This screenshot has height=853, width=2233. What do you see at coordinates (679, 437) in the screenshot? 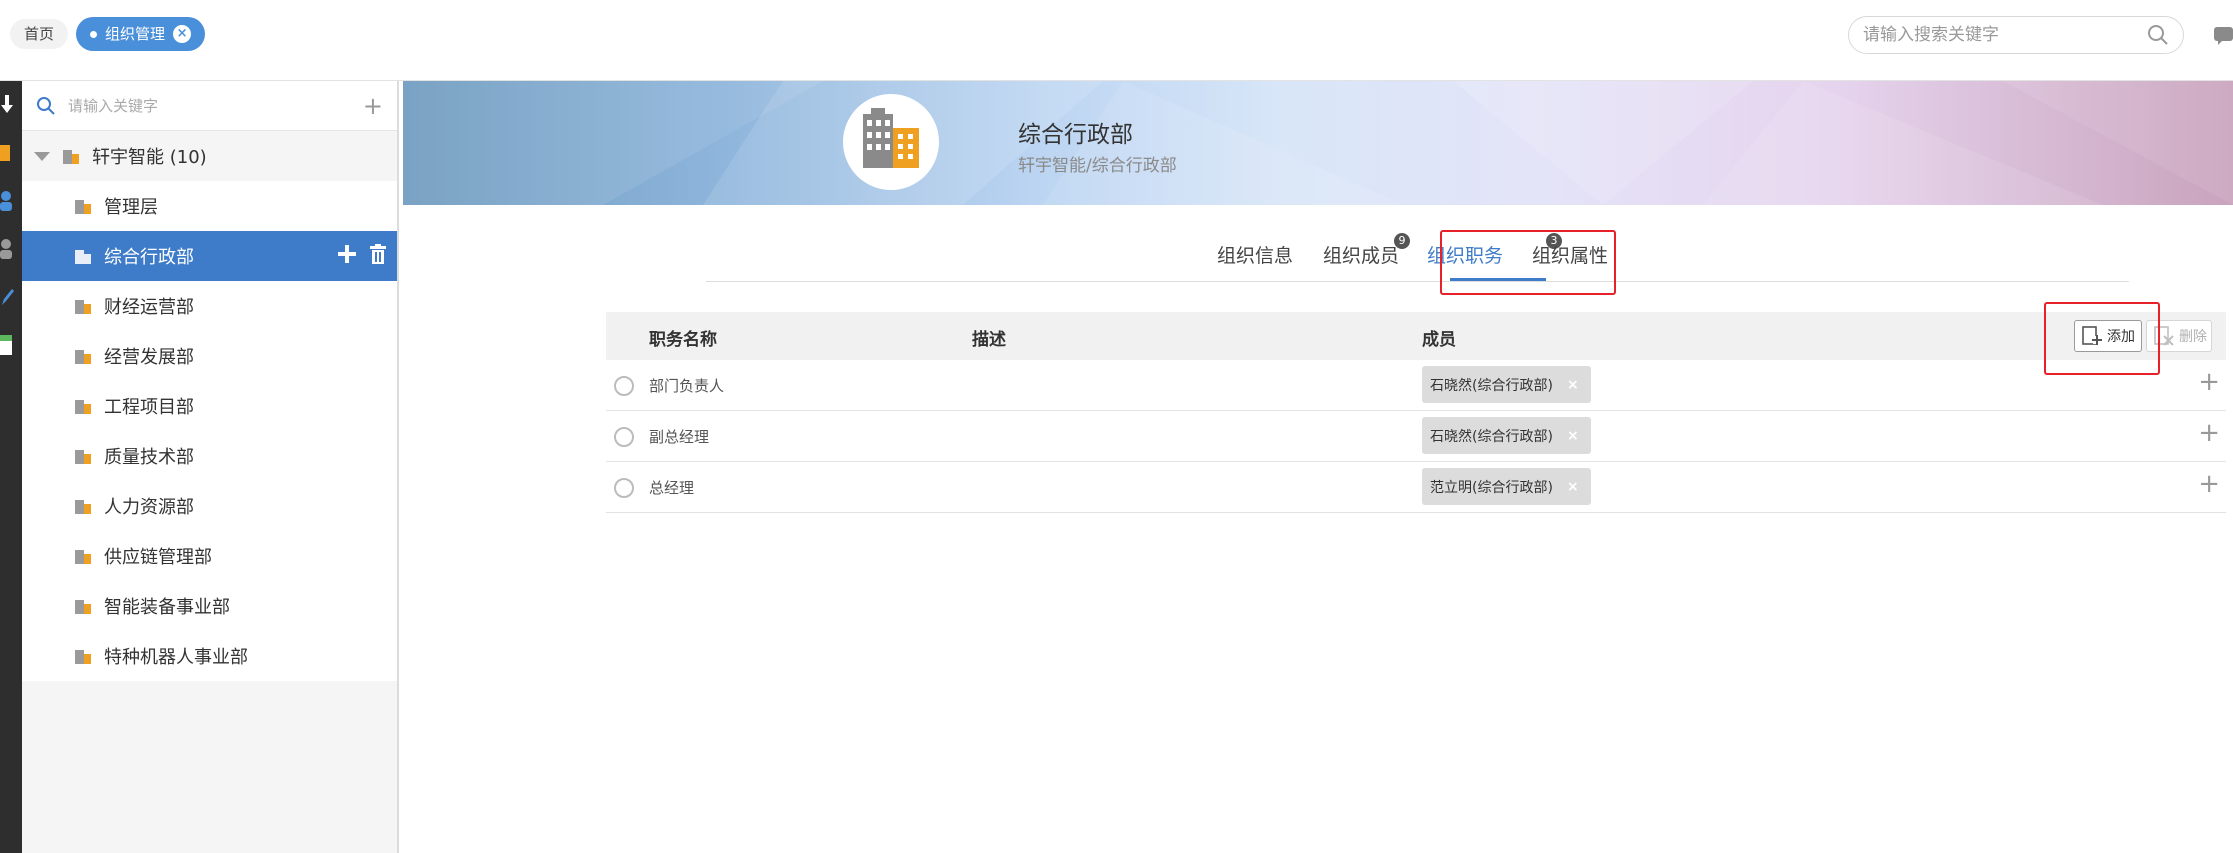
I see `position-name: 副总经理` at bounding box center [679, 437].